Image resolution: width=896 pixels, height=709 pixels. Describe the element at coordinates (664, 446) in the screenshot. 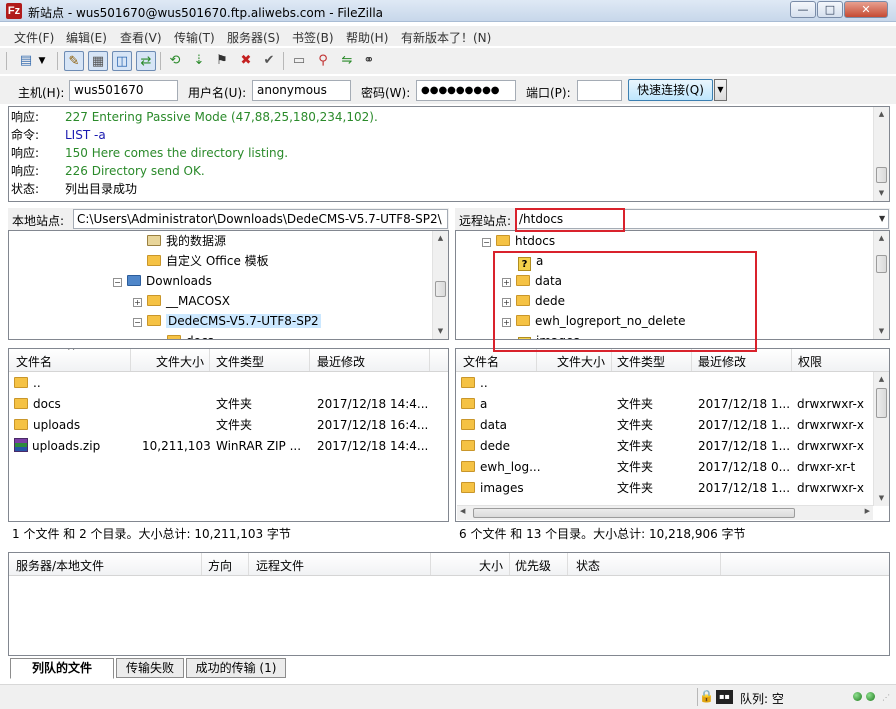

I see `table-row: dede 文件夹 2017/12/18 1... drwxrwxr-x` at that location.